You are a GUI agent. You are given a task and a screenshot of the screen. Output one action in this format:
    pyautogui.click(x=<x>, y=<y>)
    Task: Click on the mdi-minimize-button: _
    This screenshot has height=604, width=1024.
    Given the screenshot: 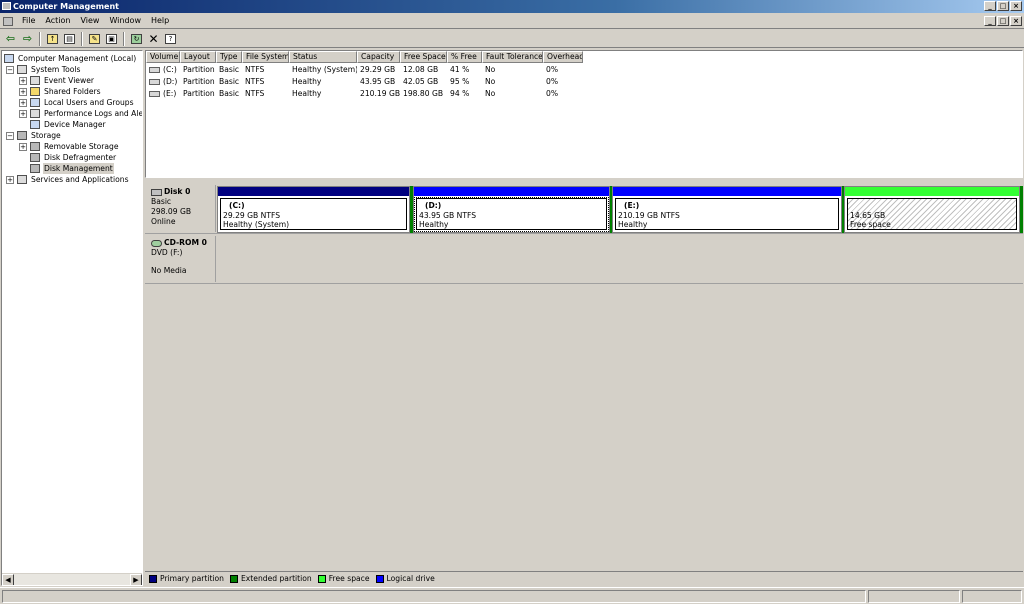 What is the action you would take?
    pyautogui.click(x=990, y=21)
    